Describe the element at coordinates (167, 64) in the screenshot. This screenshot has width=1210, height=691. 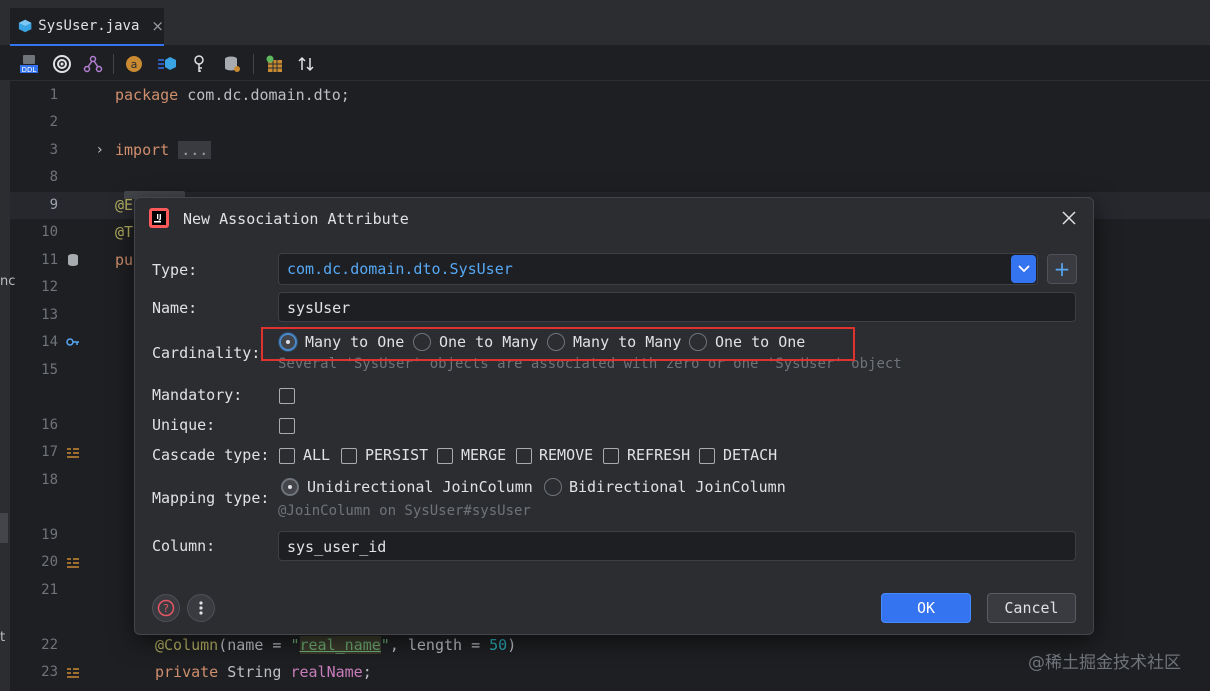
I see `embeddable-icon` at that location.